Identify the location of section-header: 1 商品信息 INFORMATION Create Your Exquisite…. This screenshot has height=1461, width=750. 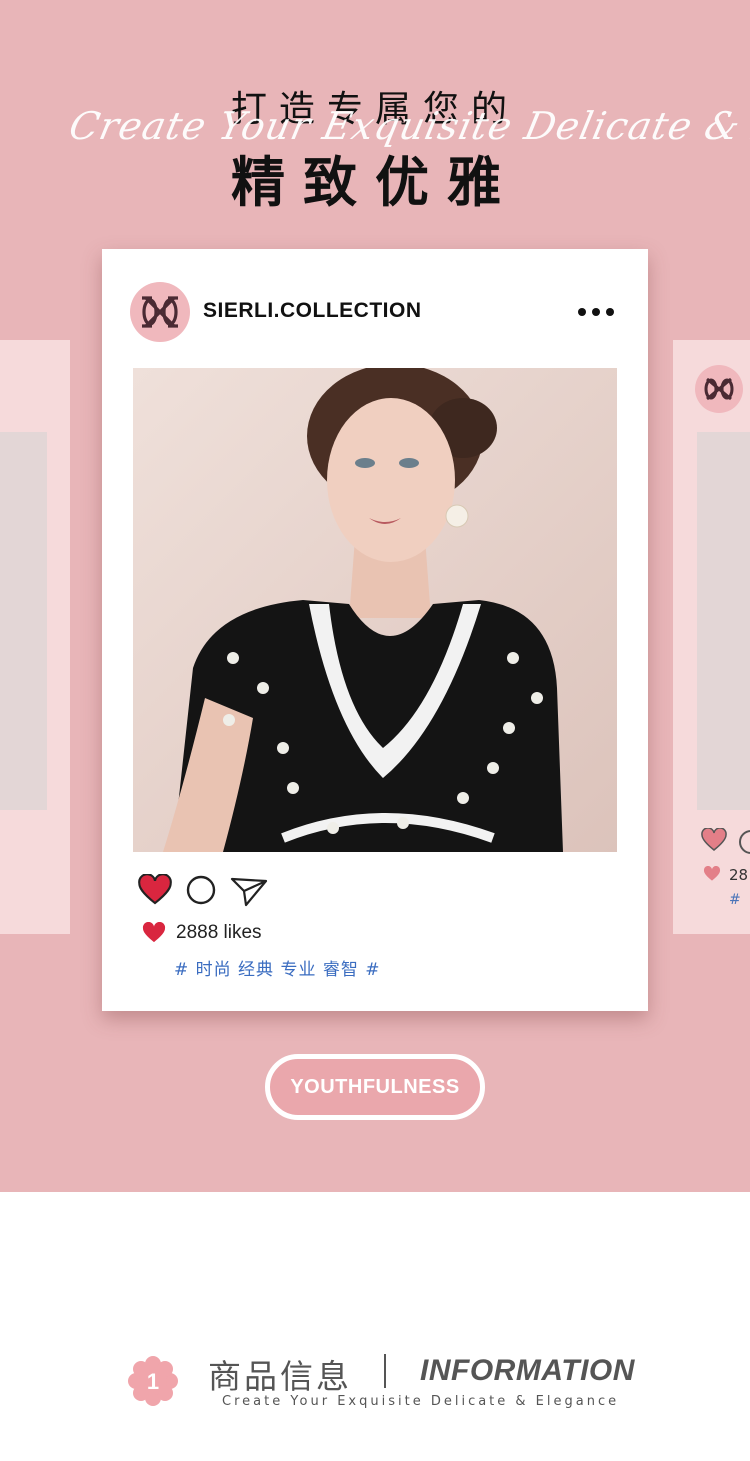
(375, 1385).